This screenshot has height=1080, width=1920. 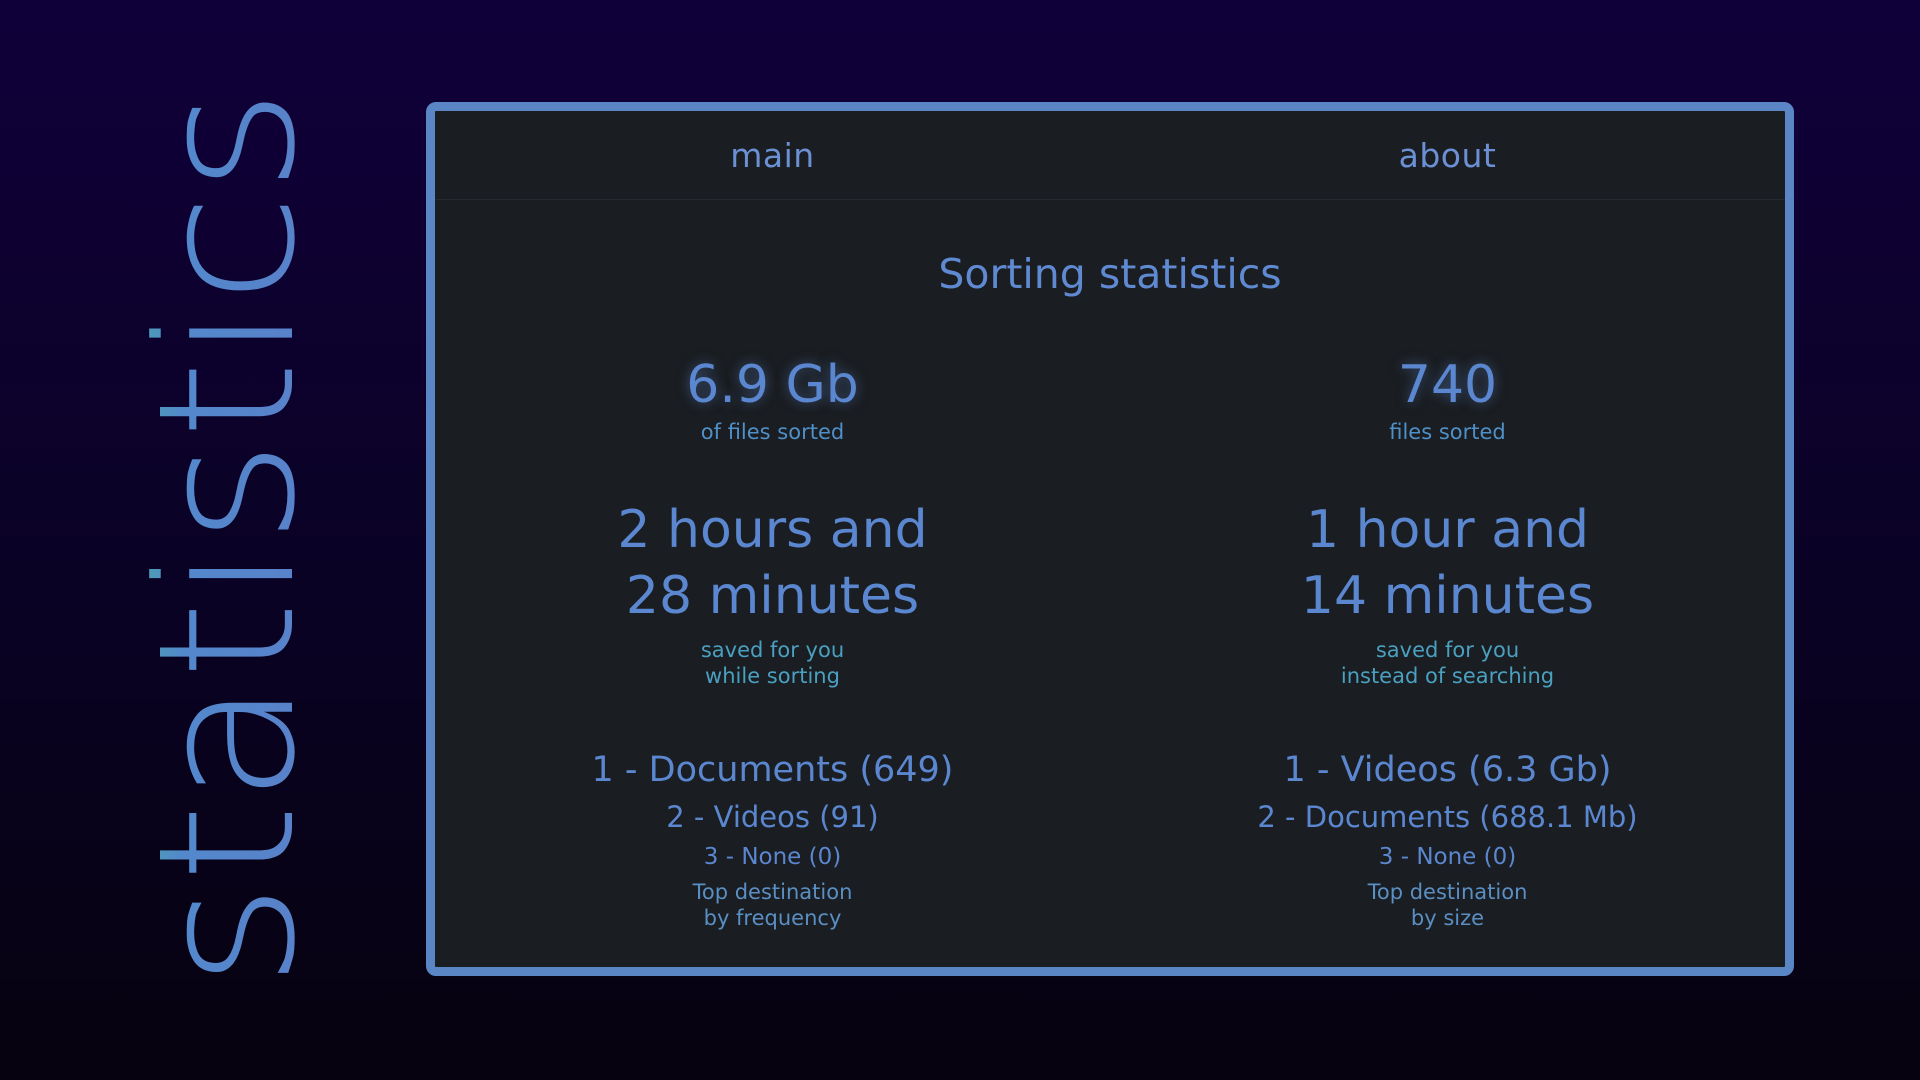 I want to click on files-sorted-value: 740, so click(x=1447, y=385).